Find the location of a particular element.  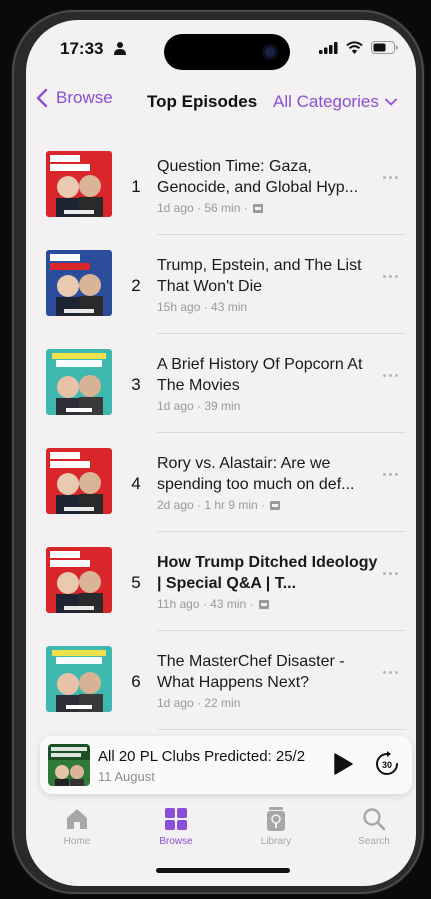

skip-forward-30-button: 30 is located at coordinates (387, 764).